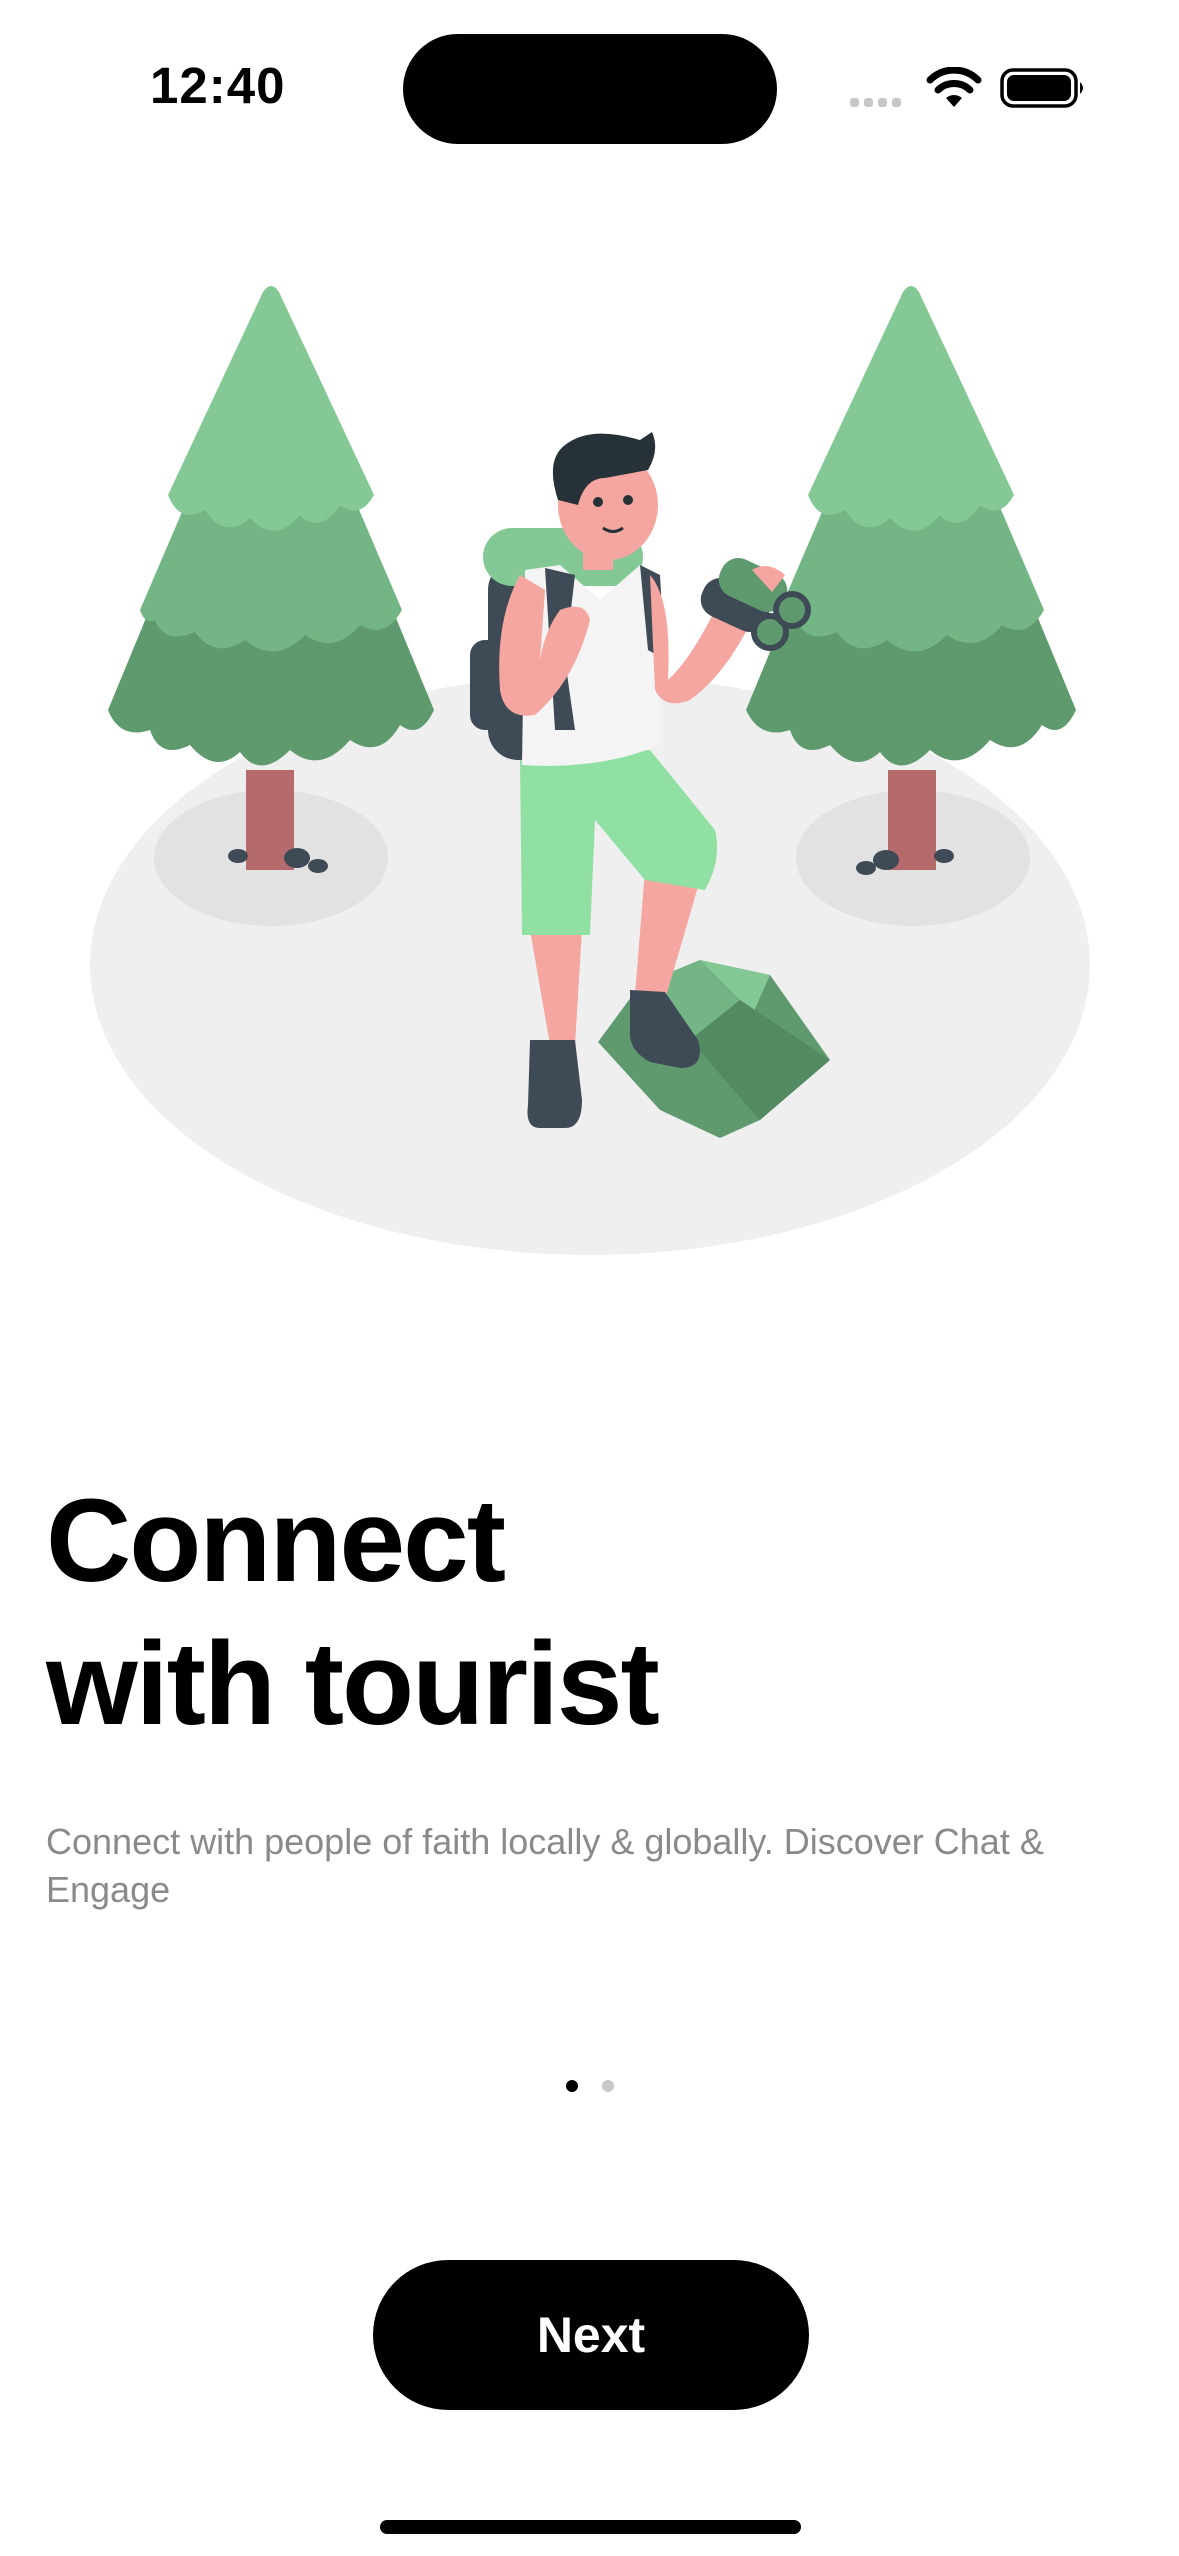  Describe the element at coordinates (608, 2086) in the screenshot. I see `page-dot-inactive` at that location.